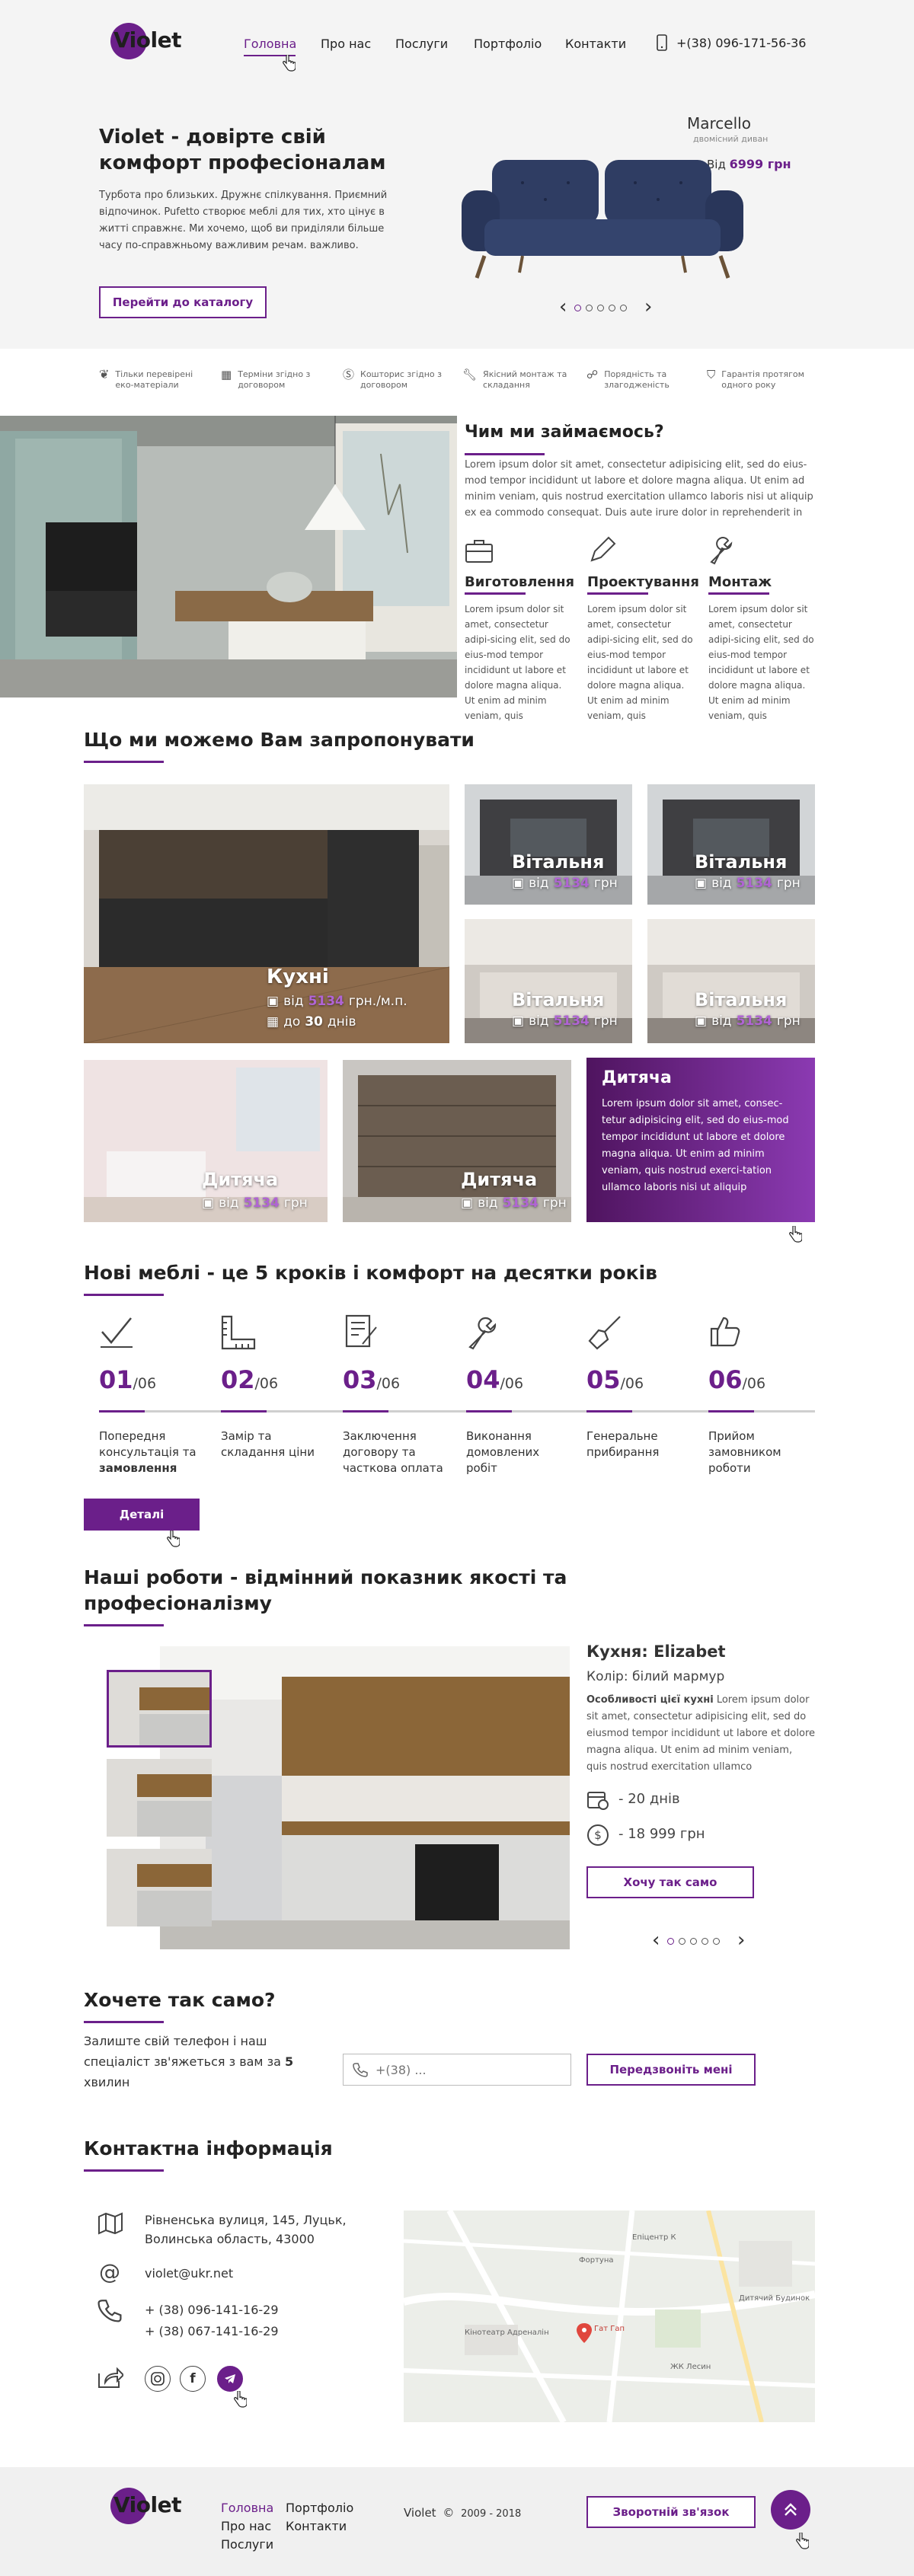 Image resolution: width=914 pixels, height=2576 pixels. I want to click on instagram-icon, so click(158, 2379).